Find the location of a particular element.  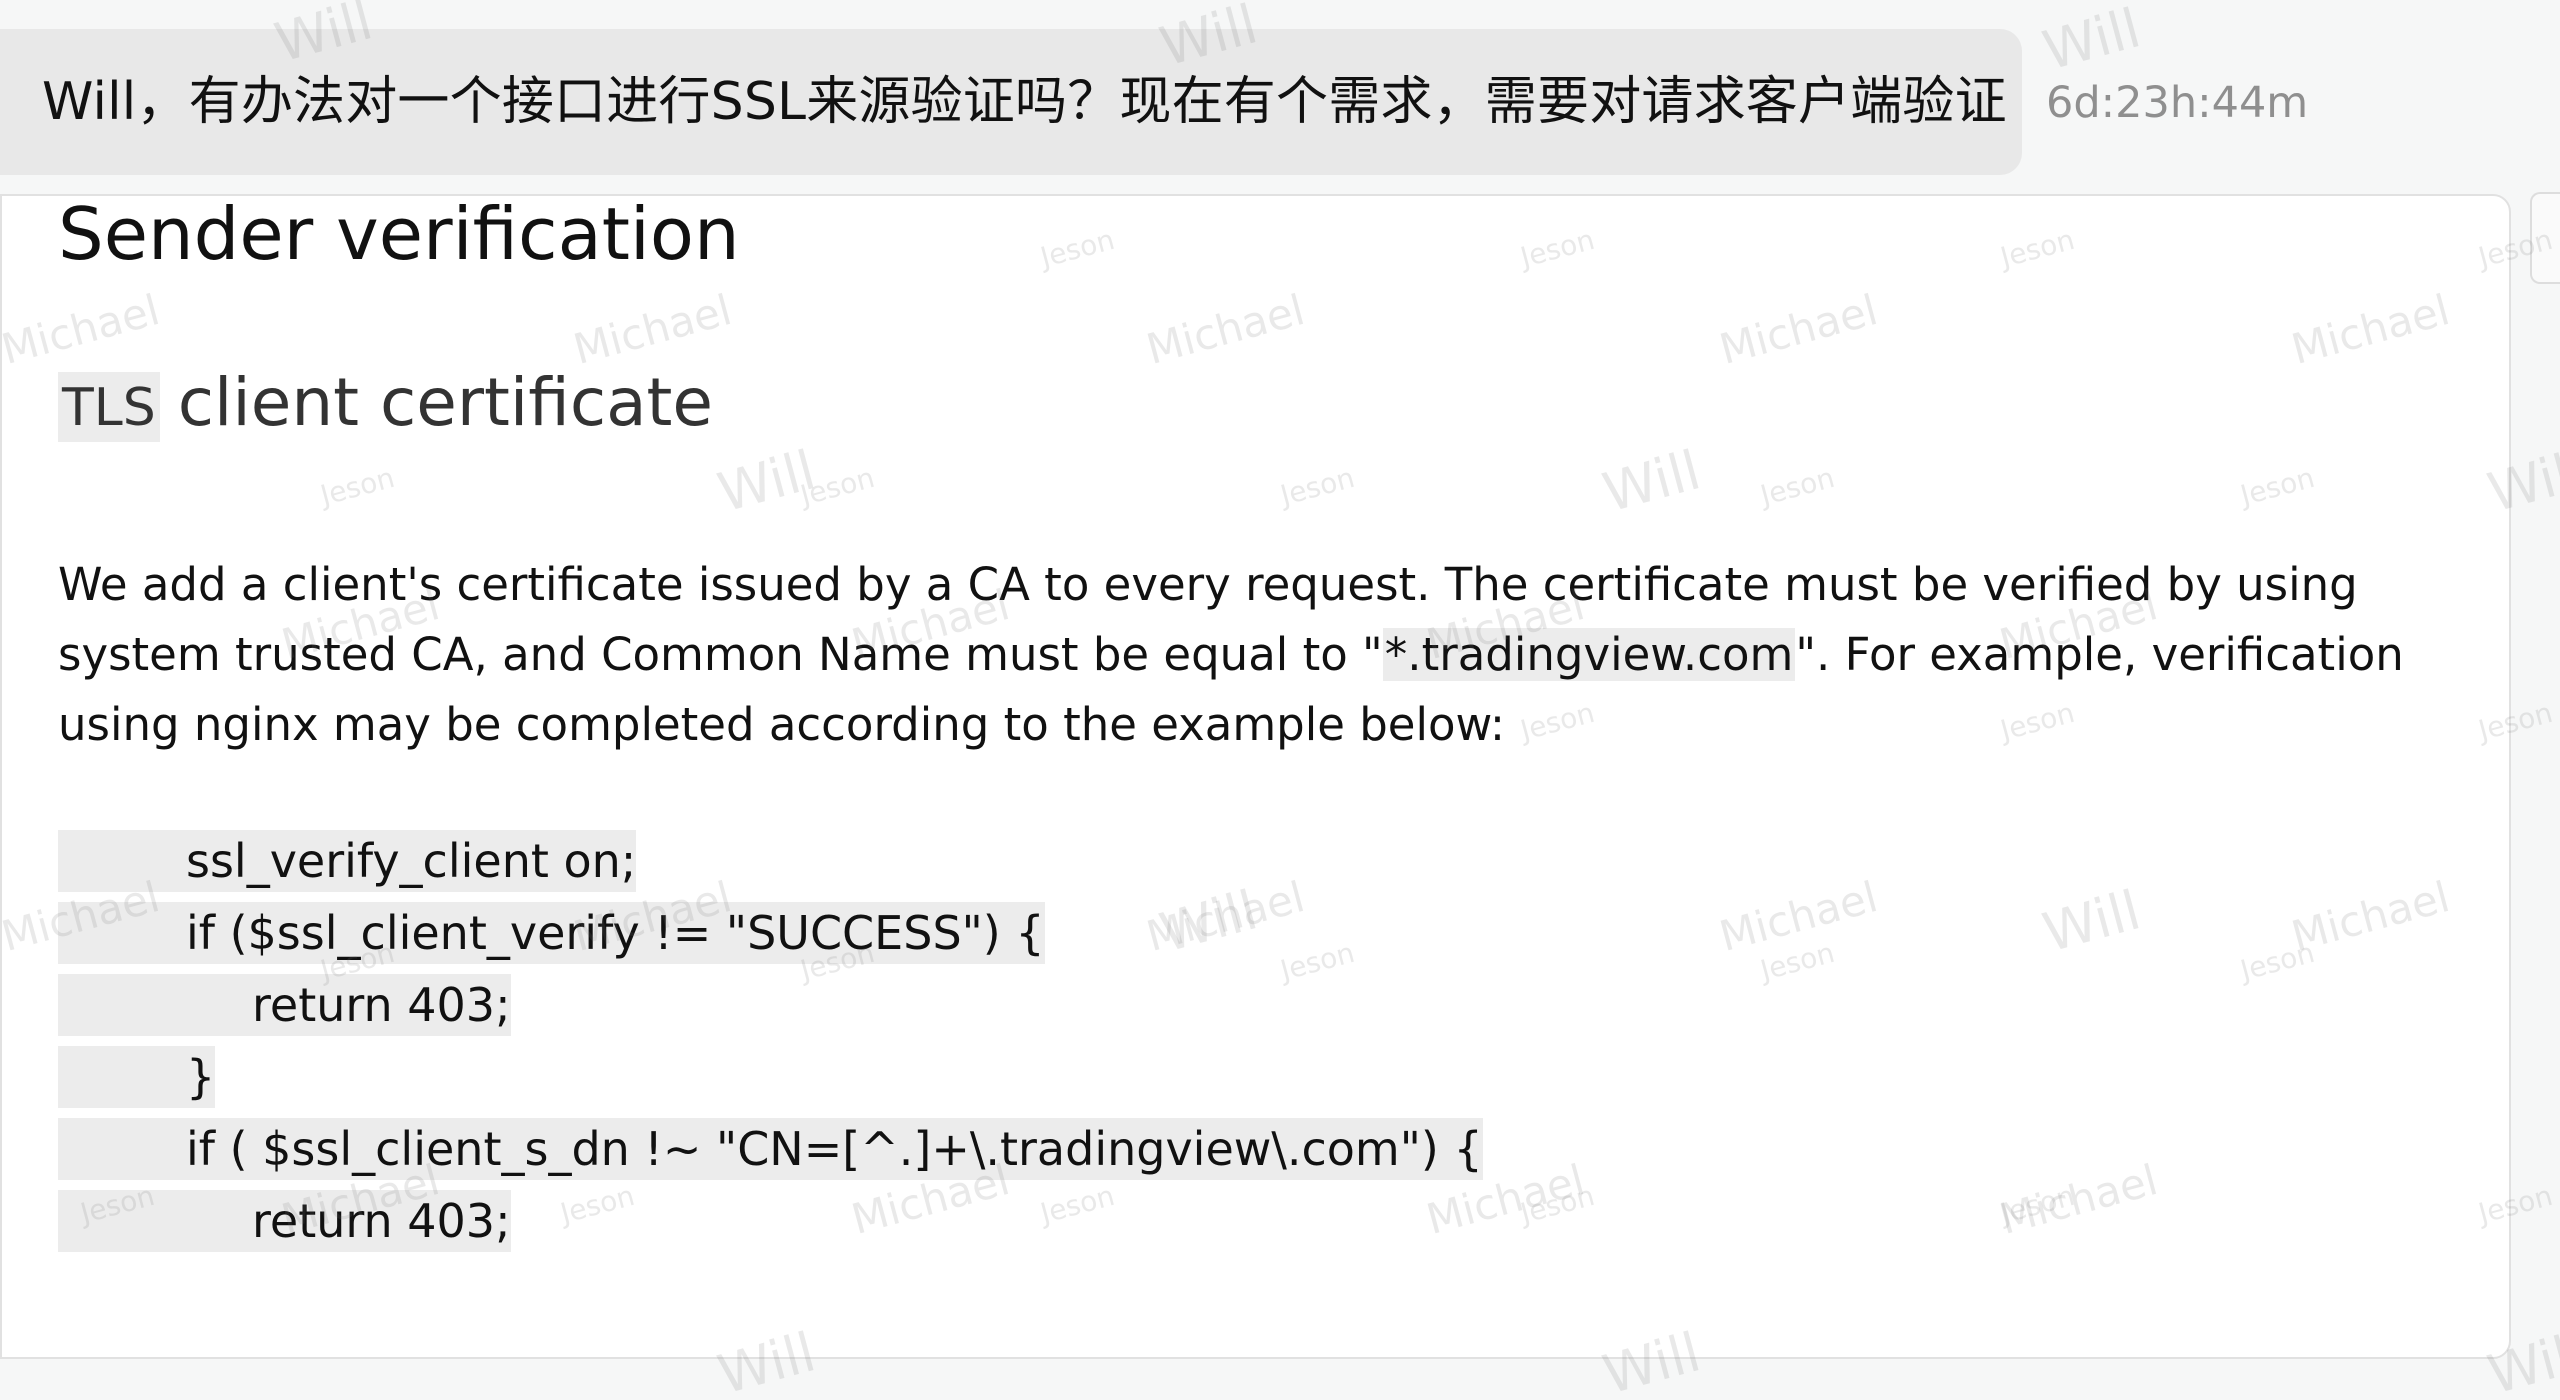

paragraph-line-2-end: ". For example, verification is located at coordinates (2099, 654).